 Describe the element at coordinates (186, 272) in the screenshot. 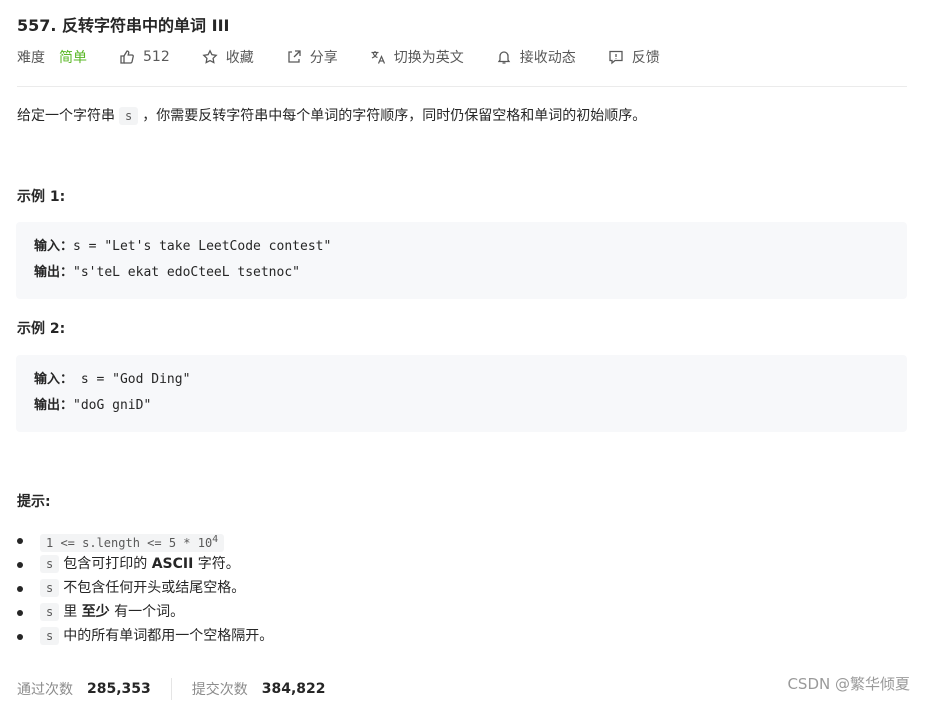

I see `example-1-output-value: "s'teL ekat edoCteeL tsetnoc"` at that location.